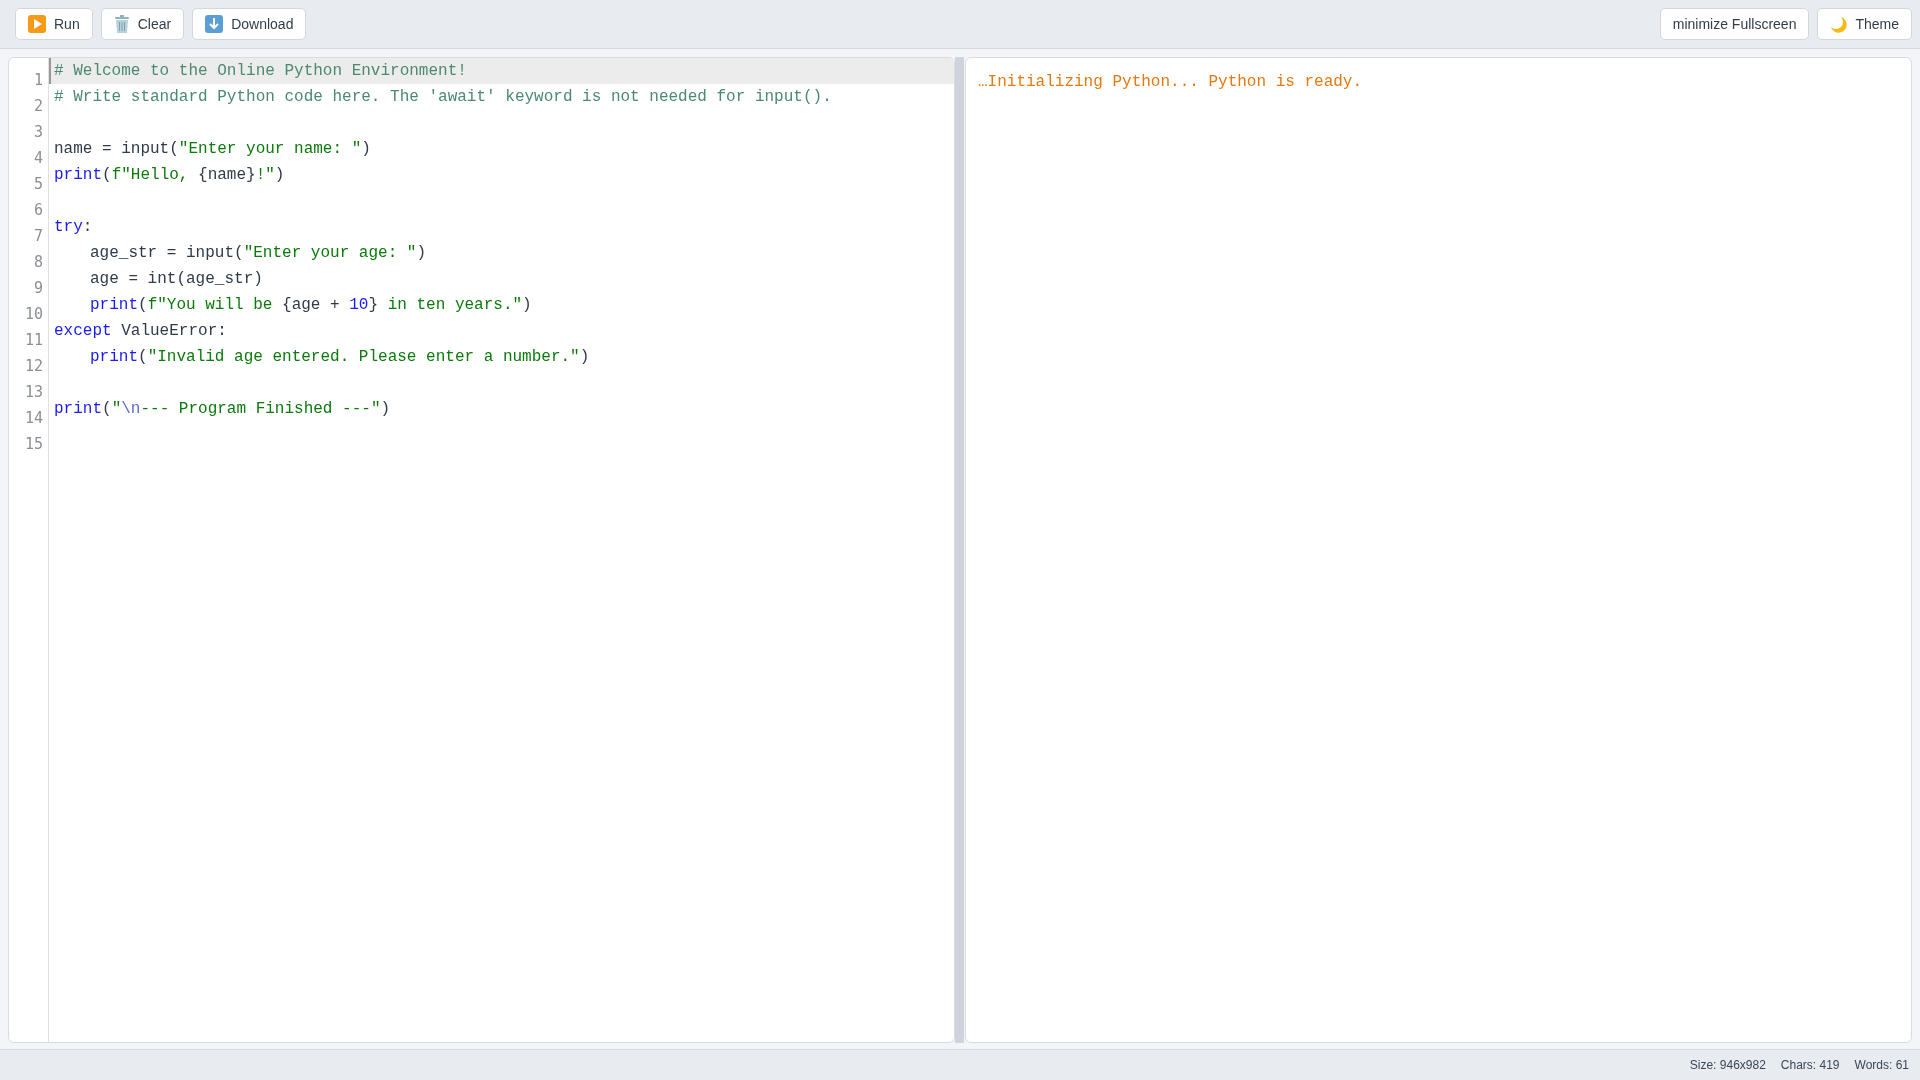 Image resolution: width=1920 pixels, height=1080 pixels. I want to click on code-line: try:, so click(73, 227).